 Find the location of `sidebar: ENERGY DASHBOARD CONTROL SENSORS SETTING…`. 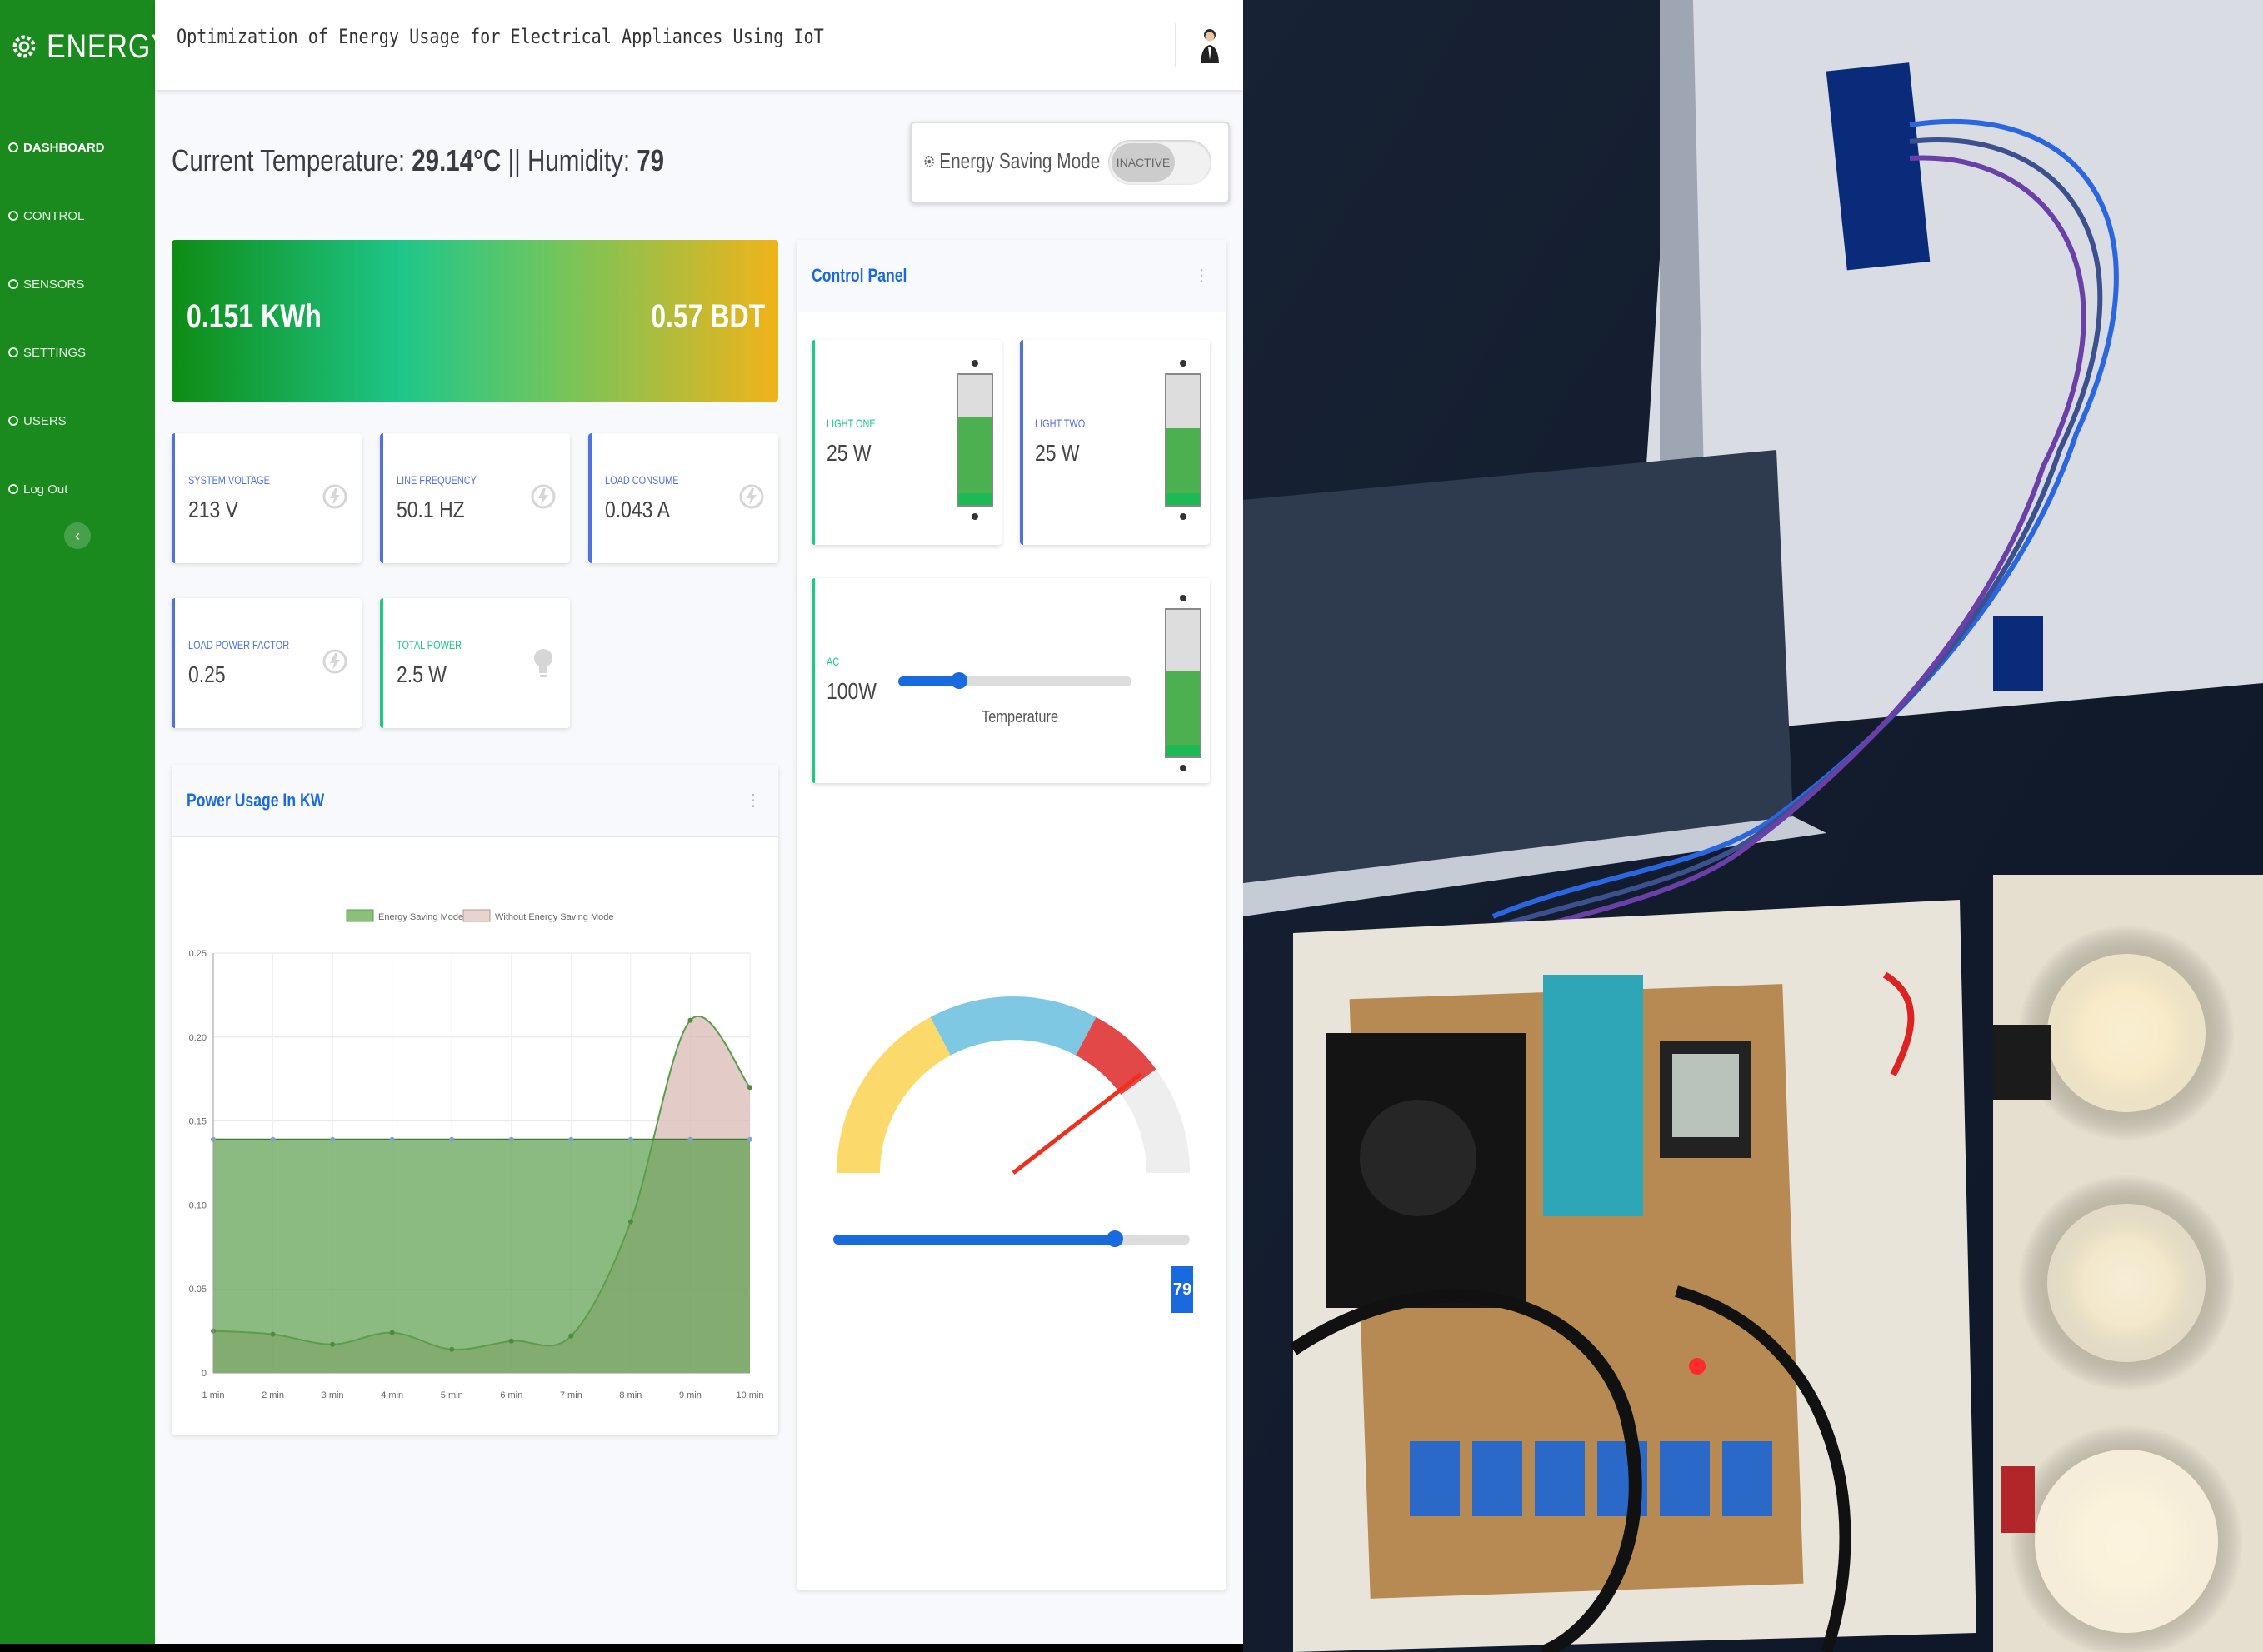

sidebar: ENERGY DASHBOARD CONTROL SENSORS SETTING… is located at coordinates (85, 822).